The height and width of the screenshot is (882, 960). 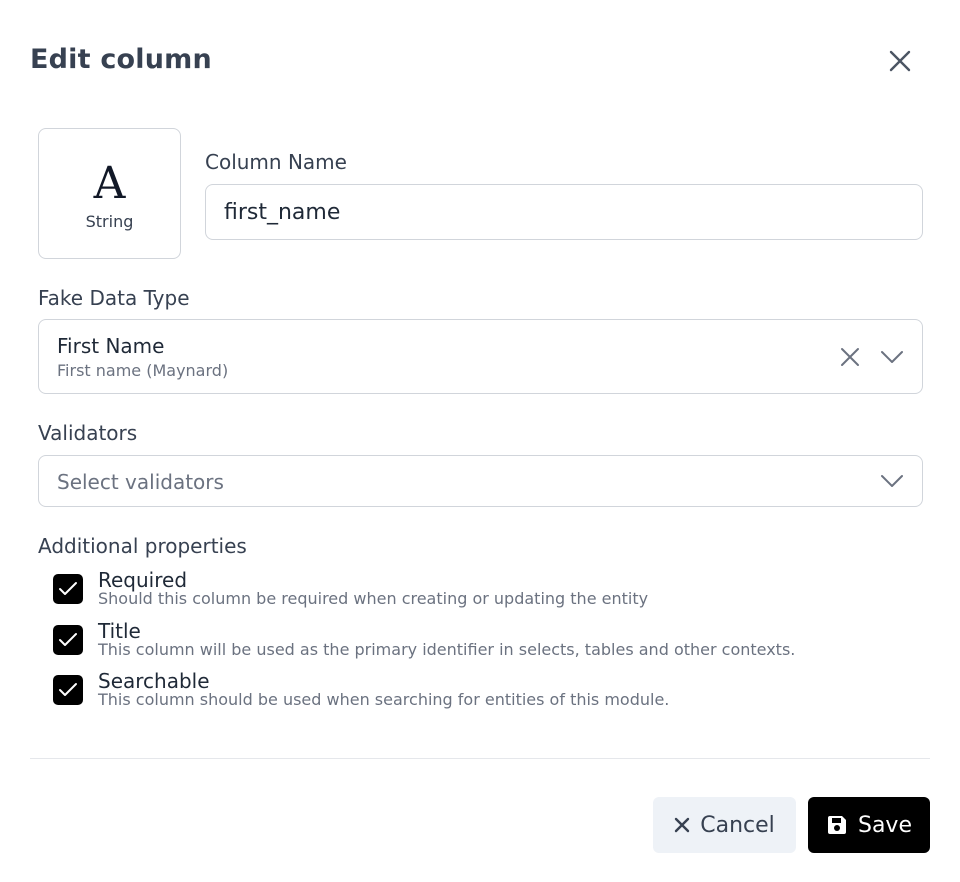 What do you see at coordinates (109, 183) in the screenshot?
I see `string-type-icon: A` at bounding box center [109, 183].